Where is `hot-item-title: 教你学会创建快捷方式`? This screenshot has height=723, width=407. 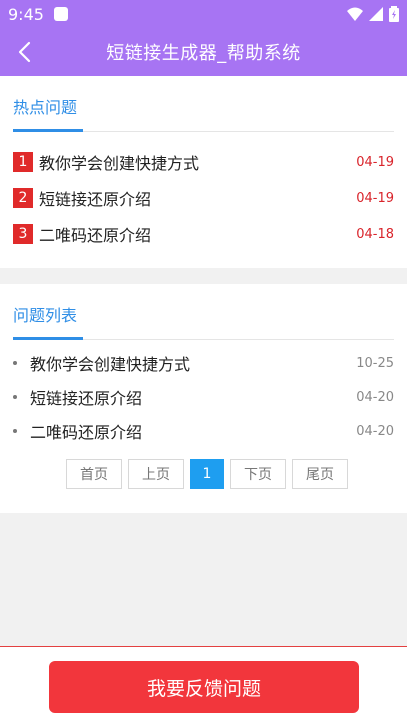 hot-item-title: 教你学会创建快捷方式 is located at coordinates (119, 163).